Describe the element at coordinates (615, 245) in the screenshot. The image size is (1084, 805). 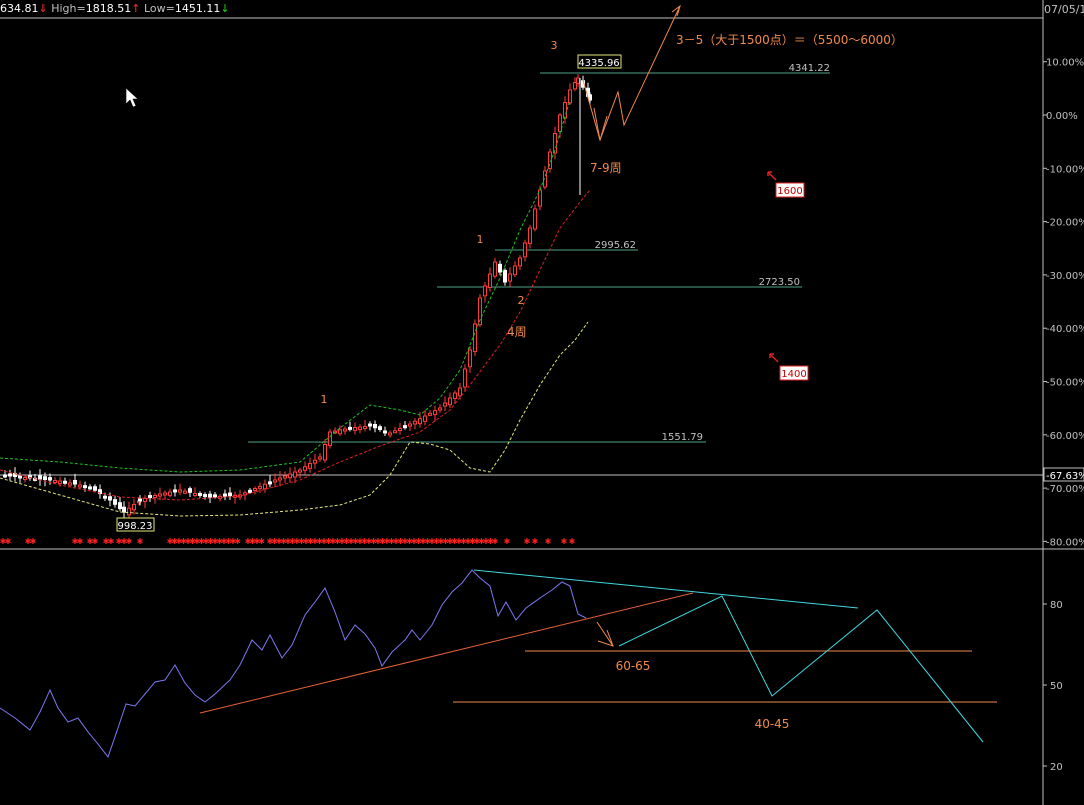
I see `level-label: 2995.62` at that location.